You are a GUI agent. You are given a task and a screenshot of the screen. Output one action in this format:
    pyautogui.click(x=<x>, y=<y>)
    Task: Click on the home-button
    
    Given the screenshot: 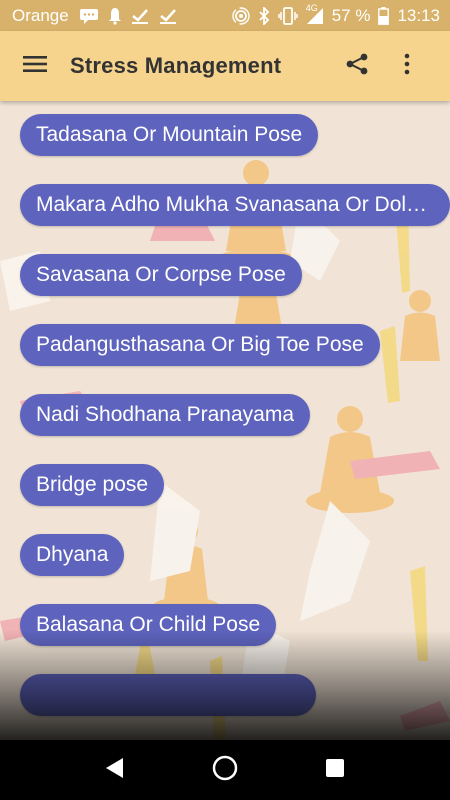 What is the action you would take?
    pyautogui.click(x=225, y=770)
    